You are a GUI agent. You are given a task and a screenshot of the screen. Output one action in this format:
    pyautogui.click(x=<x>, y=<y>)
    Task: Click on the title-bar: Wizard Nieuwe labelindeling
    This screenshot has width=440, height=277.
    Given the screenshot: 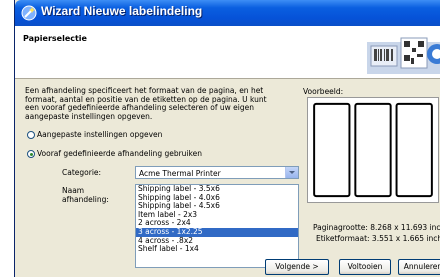 What is the action you would take?
    pyautogui.click(x=227, y=13)
    